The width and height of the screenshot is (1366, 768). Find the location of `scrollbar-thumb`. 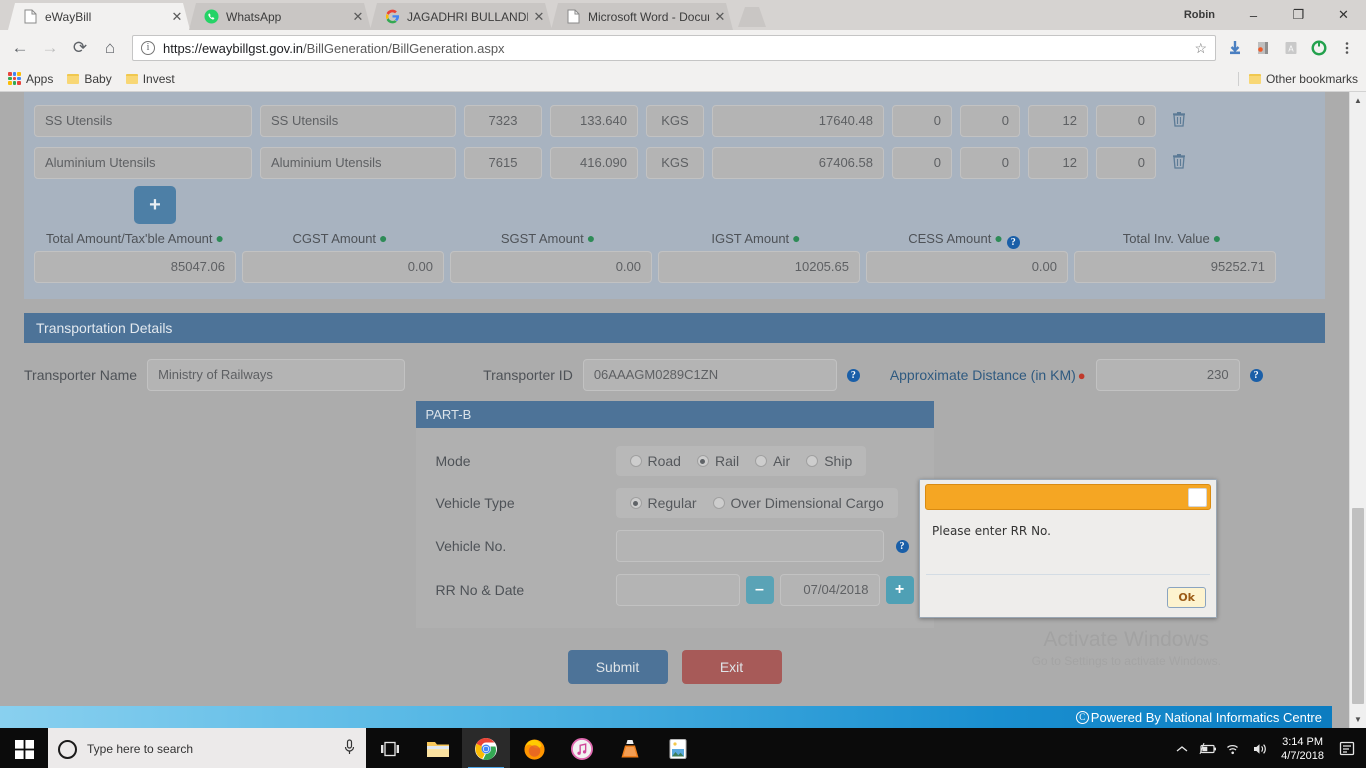

scrollbar-thumb is located at coordinates (1358, 606).